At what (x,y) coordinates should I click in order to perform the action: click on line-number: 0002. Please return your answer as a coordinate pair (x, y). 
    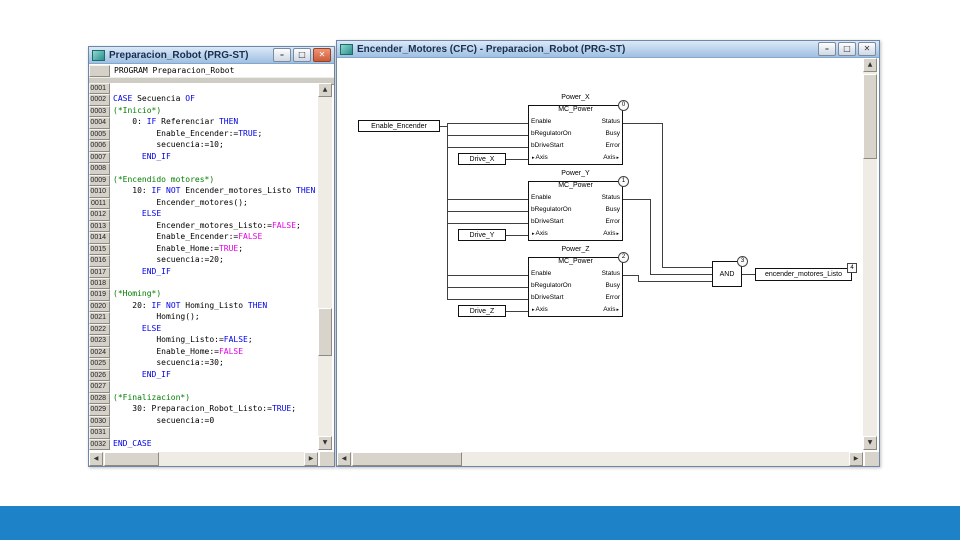
    Looking at the image, I should click on (99, 100).